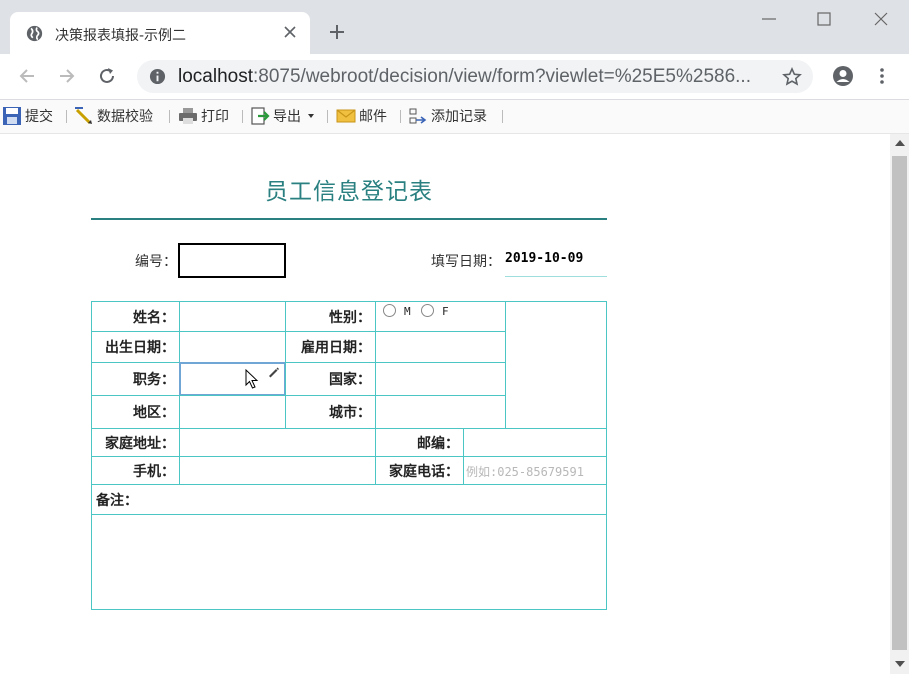  I want to click on save-icon, so click(12, 116).